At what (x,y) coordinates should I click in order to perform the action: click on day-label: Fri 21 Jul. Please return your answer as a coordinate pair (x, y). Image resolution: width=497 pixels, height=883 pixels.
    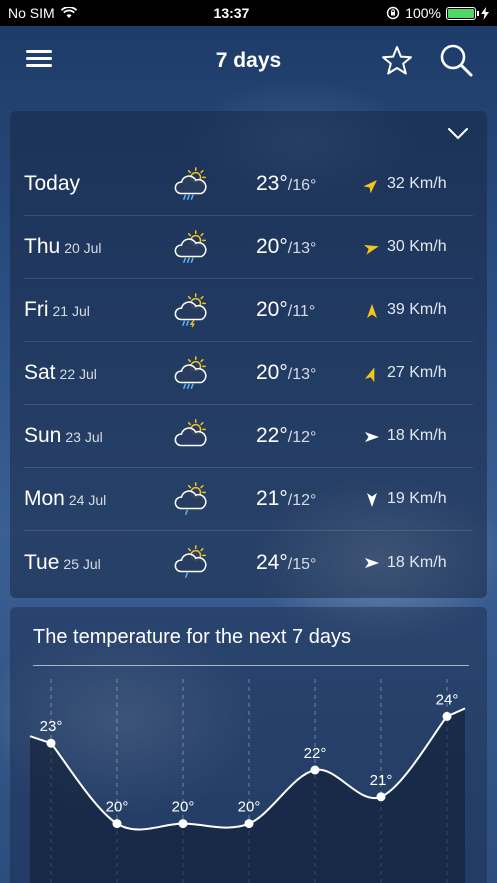
    Looking at the image, I should click on (57, 310).